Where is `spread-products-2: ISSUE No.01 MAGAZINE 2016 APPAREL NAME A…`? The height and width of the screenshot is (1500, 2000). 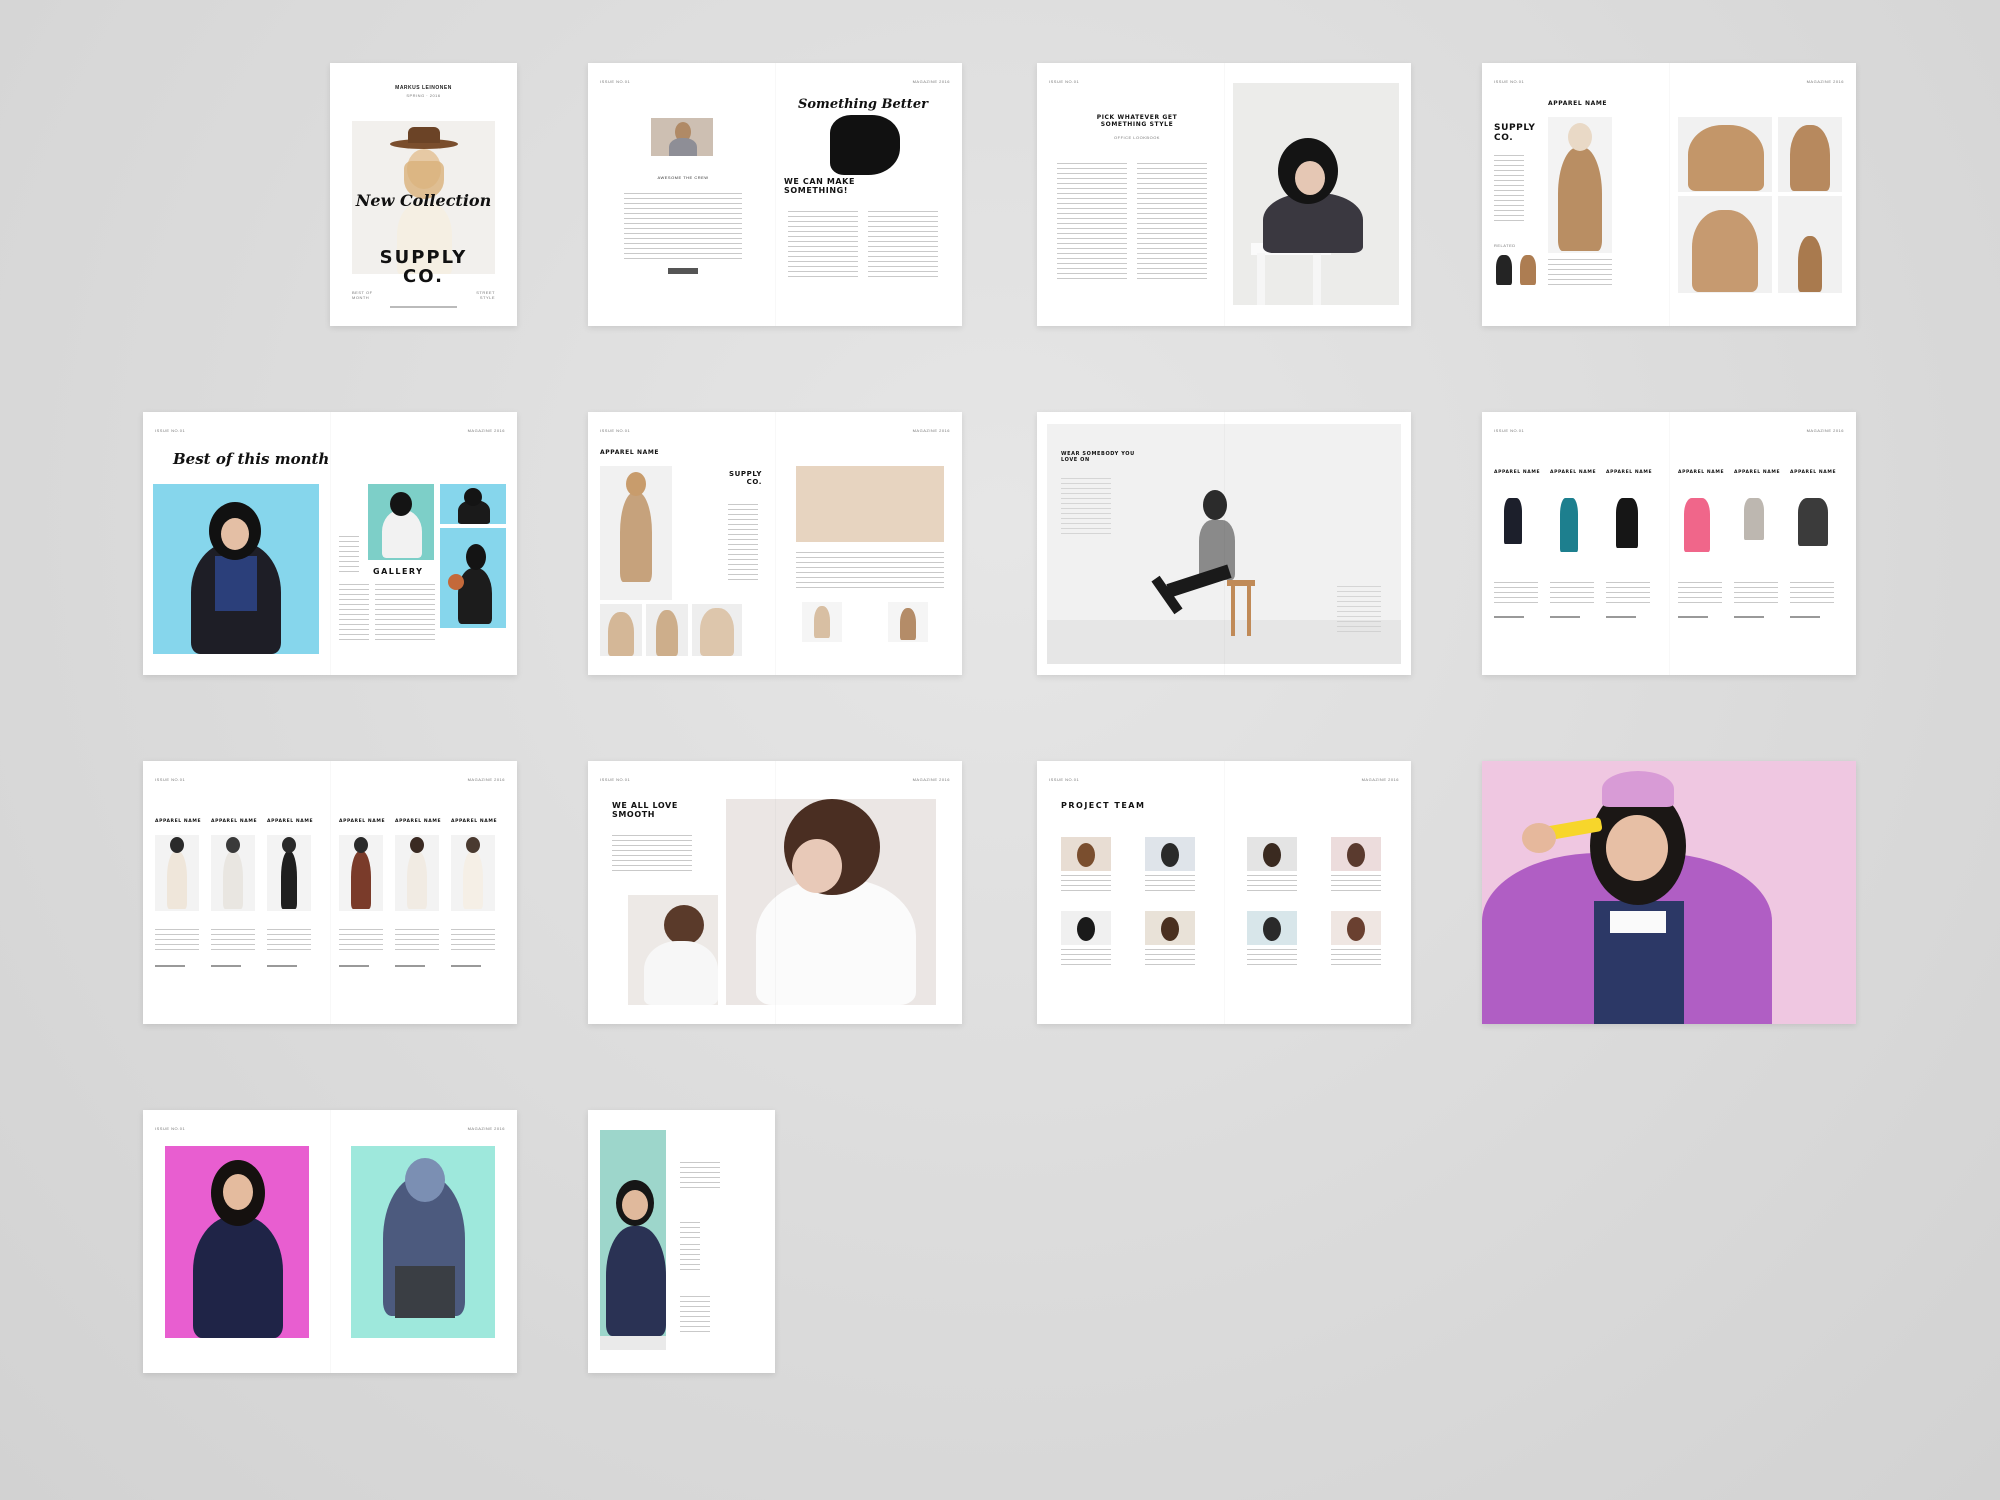 spread-products-2: ISSUE No.01 MAGAZINE 2016 APPAREL NAME A… is located at coordinates (330, 892).